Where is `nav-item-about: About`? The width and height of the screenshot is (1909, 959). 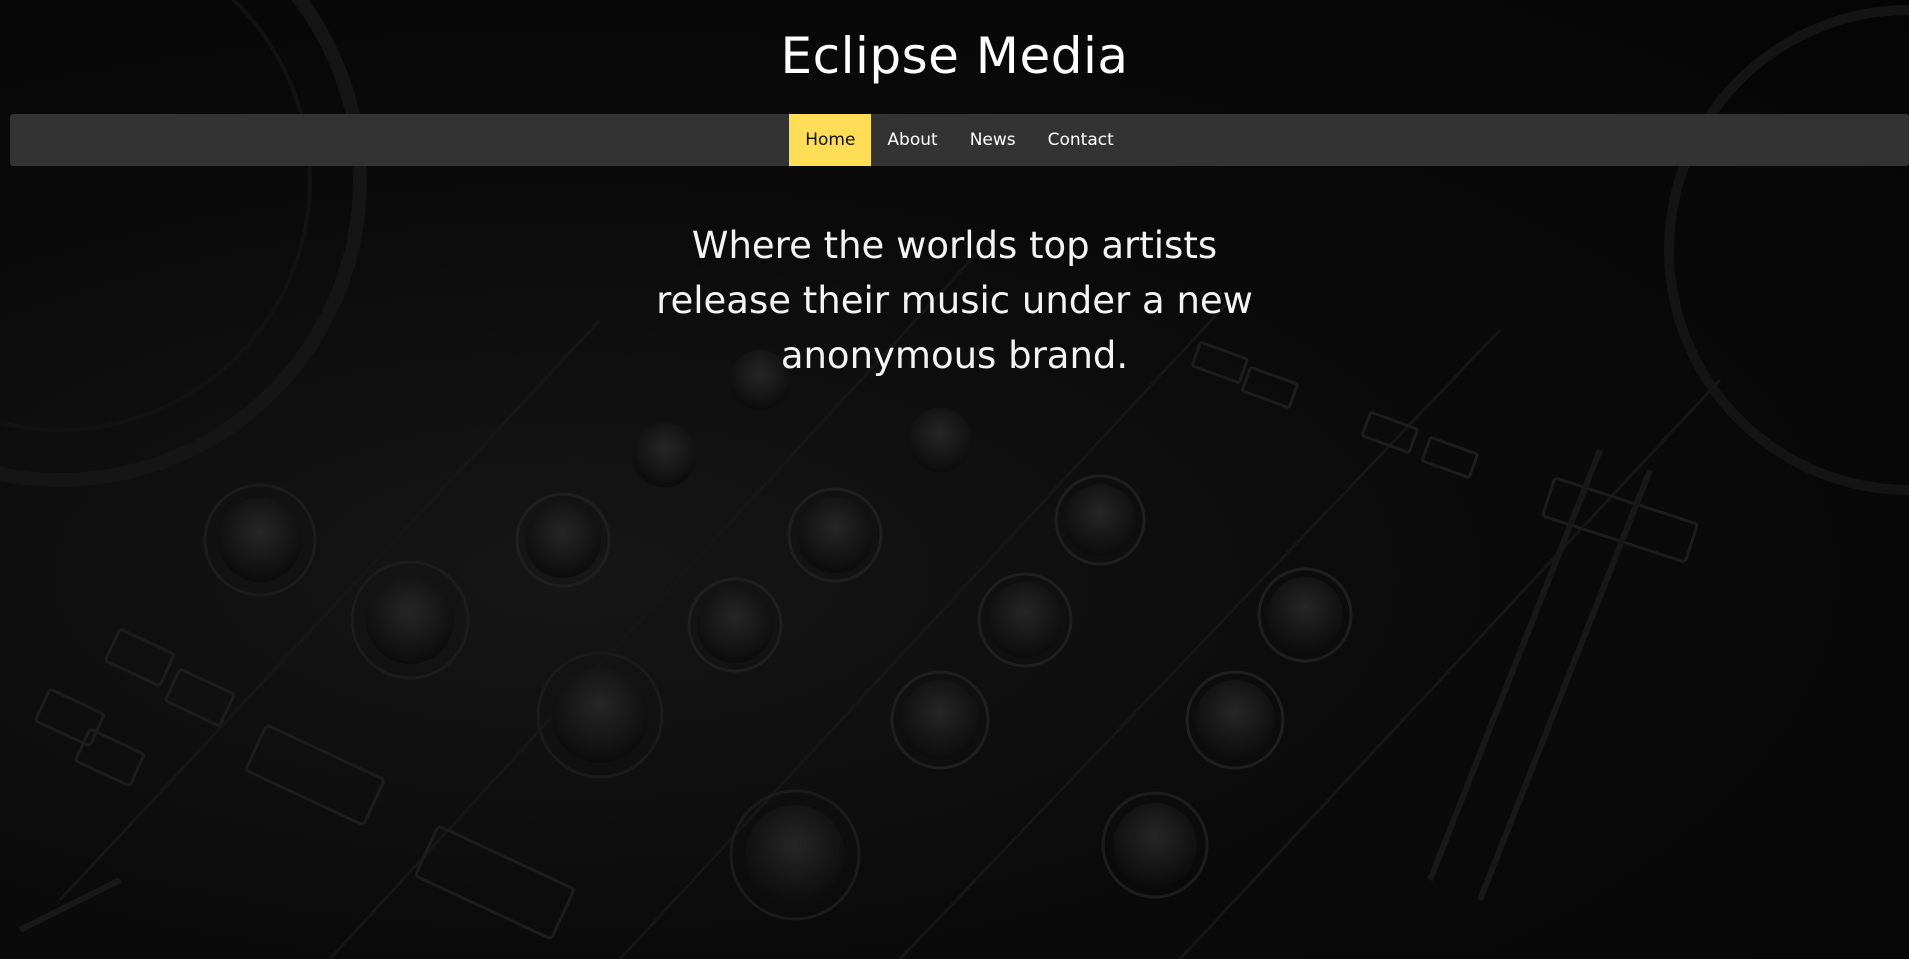 nav-item-about: About is located at coordinates (912, 140).